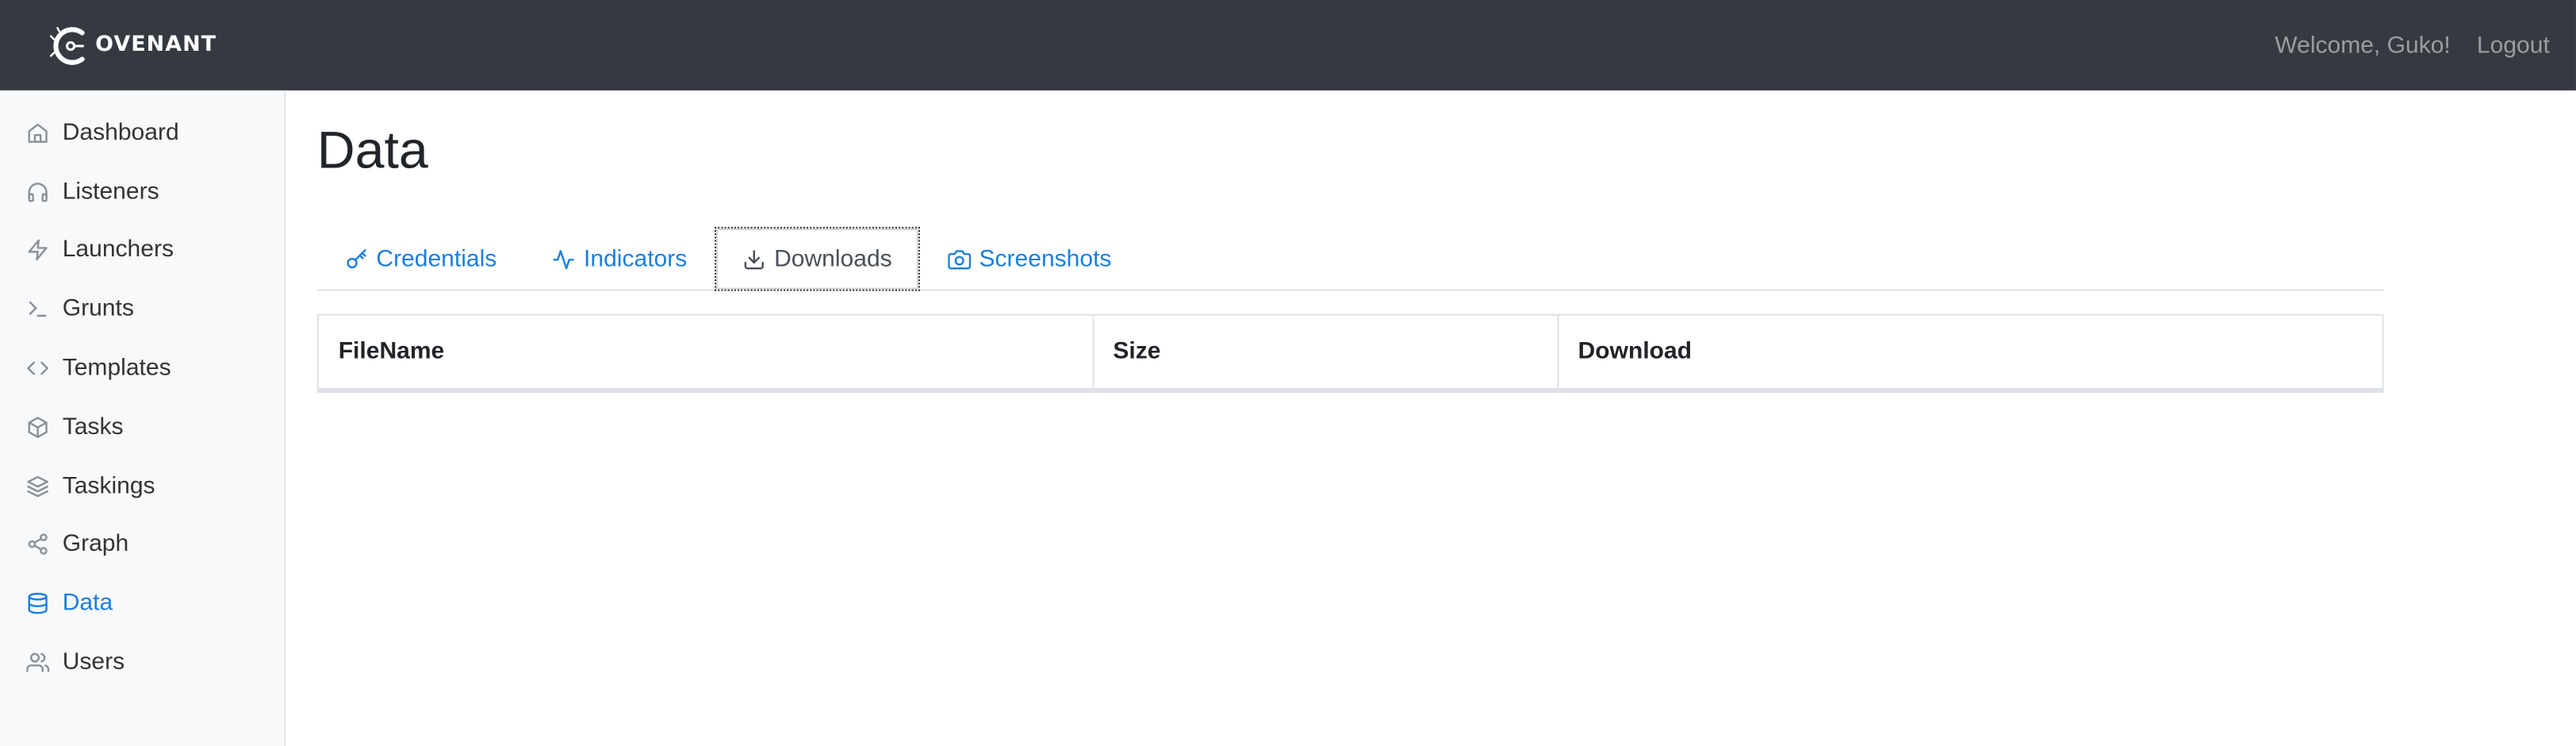 Image resolution: width=2576 pixels, height=746 pixels. Describe the element at coordinates (1325, 353) in the screenshot. I see `column-header-size: Size` at that location.